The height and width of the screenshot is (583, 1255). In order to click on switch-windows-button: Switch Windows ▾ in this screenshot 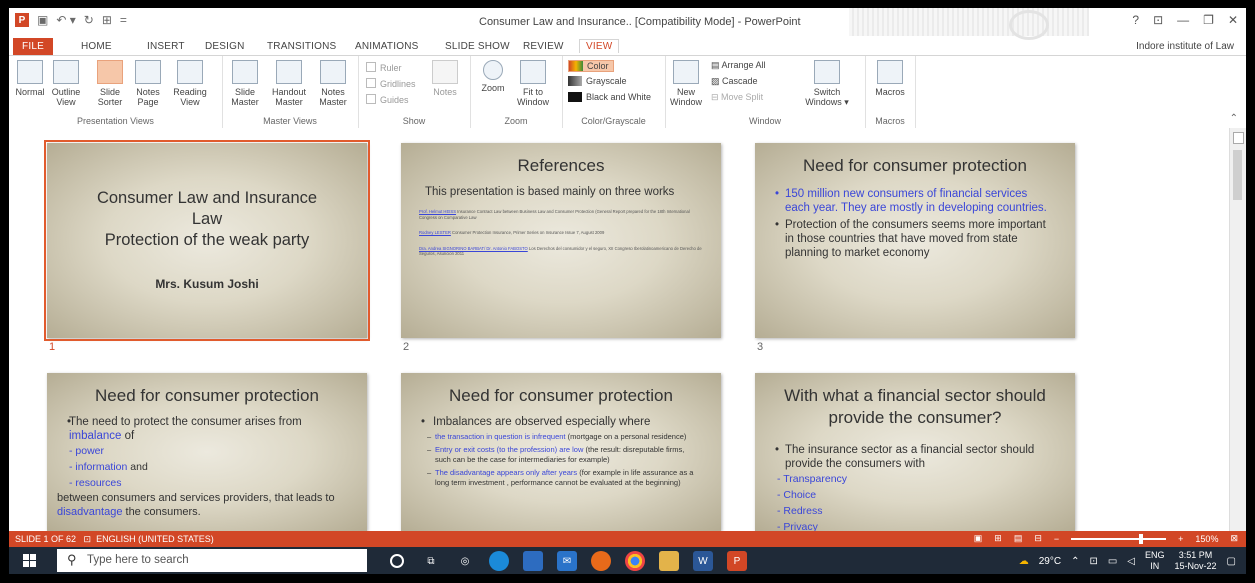, I will do `click(827, 83)`.